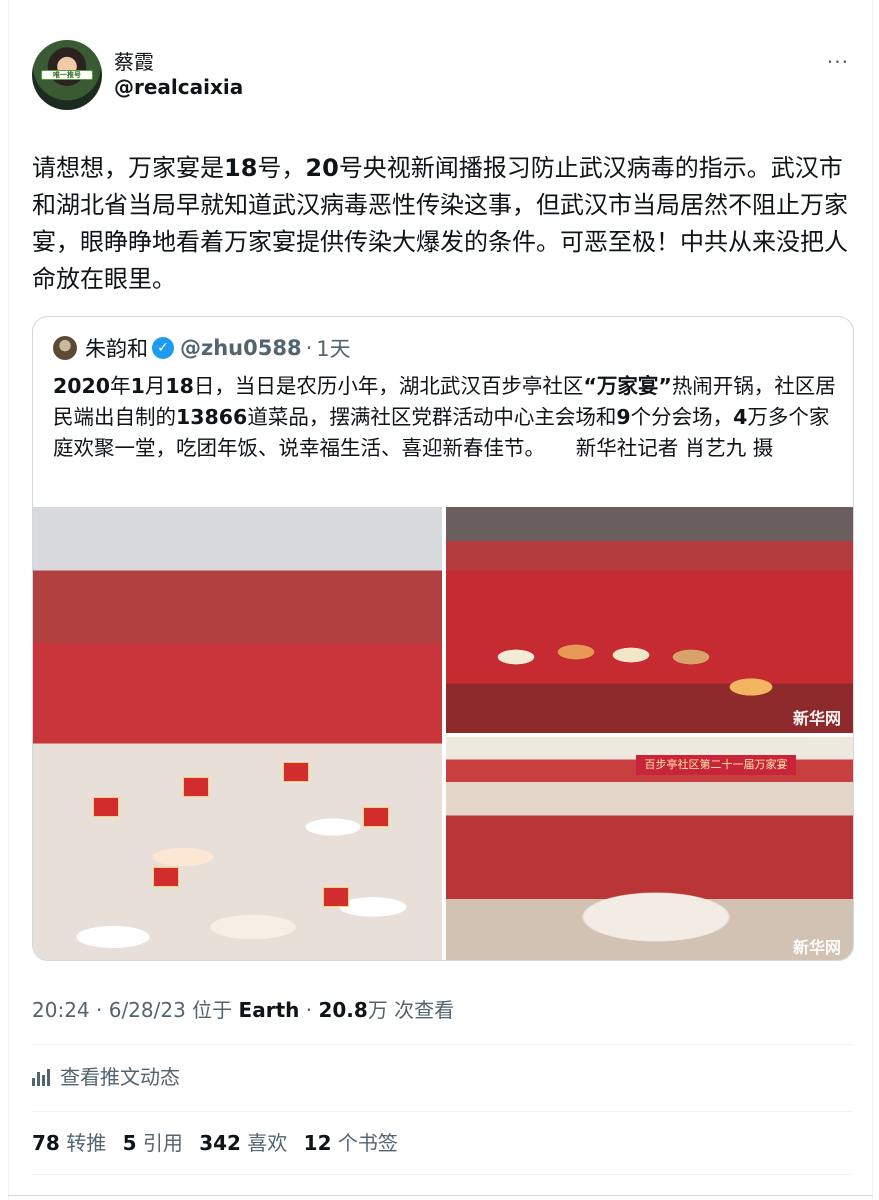 This screenshot has height=1200, width=879. Describe the element at coordinates (116, 348) in the screenshot. I see `quoted-author-name: 朱韵和` at that location.